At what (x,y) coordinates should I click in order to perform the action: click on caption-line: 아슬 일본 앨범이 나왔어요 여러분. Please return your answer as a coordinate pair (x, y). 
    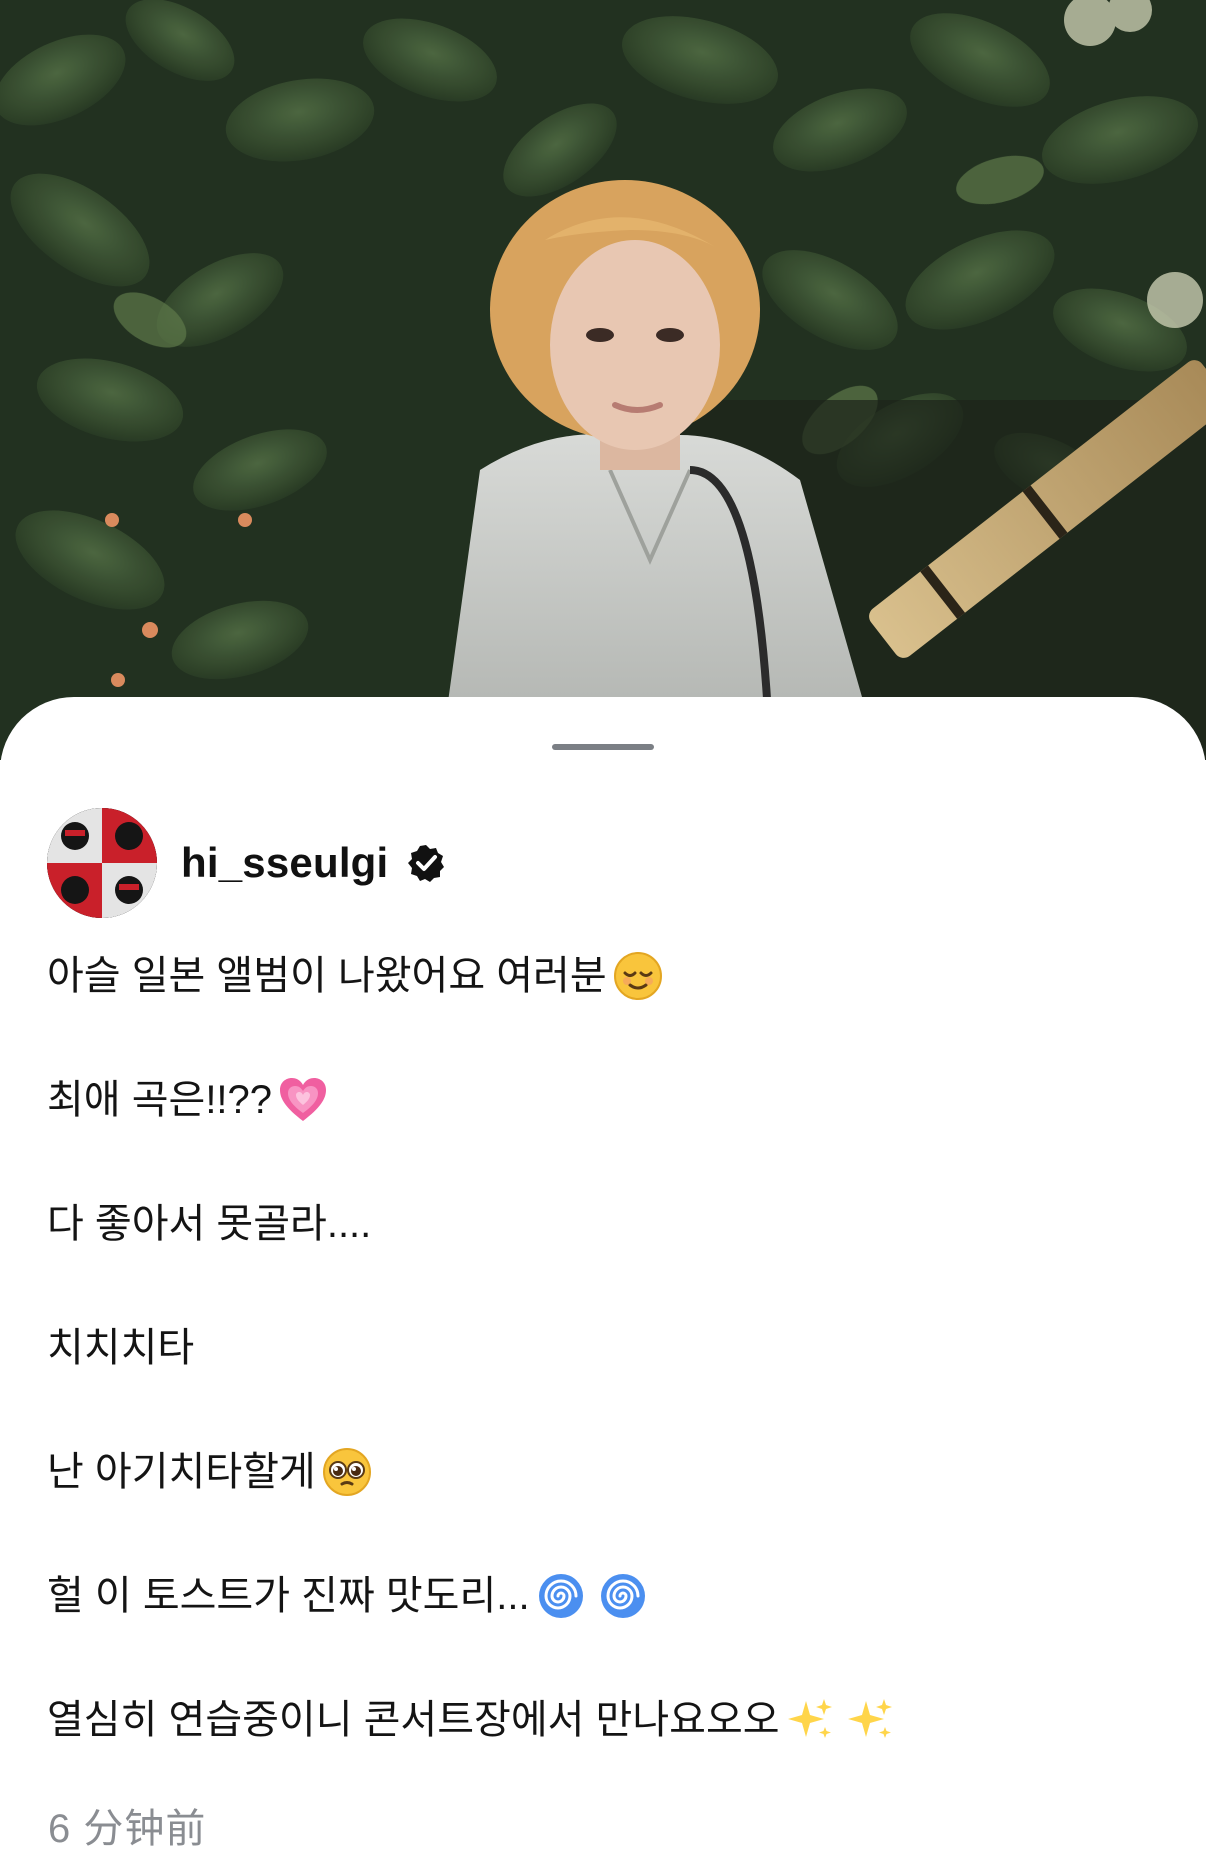
    Looking at the image, I should click on (602, 976).